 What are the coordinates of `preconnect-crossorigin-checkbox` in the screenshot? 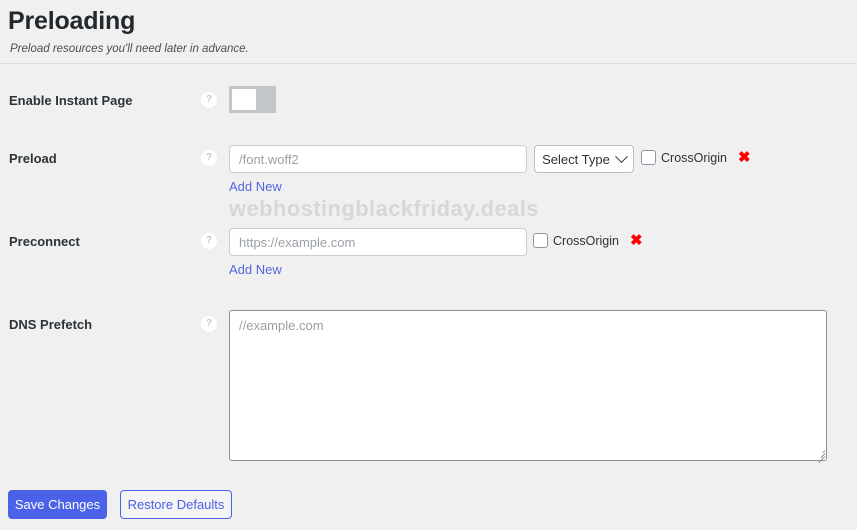 It's located at (540, 240).